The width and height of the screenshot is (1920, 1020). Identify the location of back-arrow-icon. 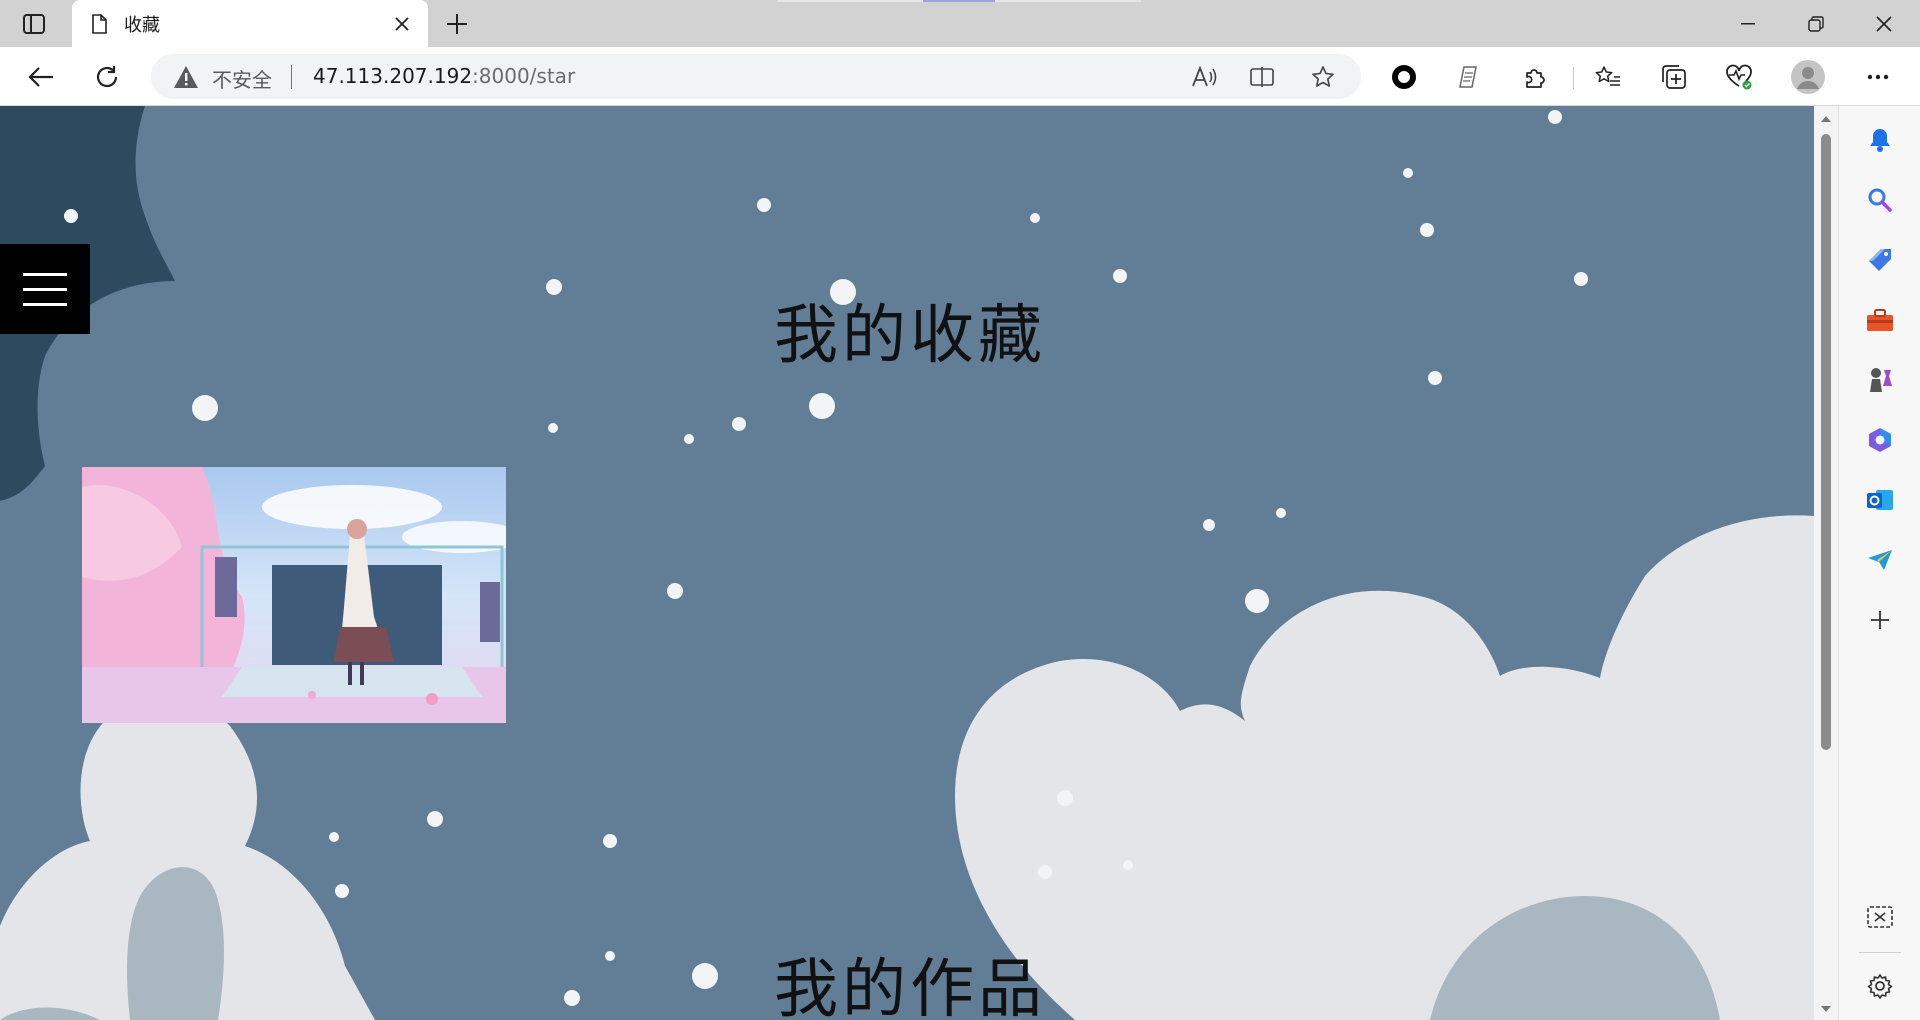
(40, 77).